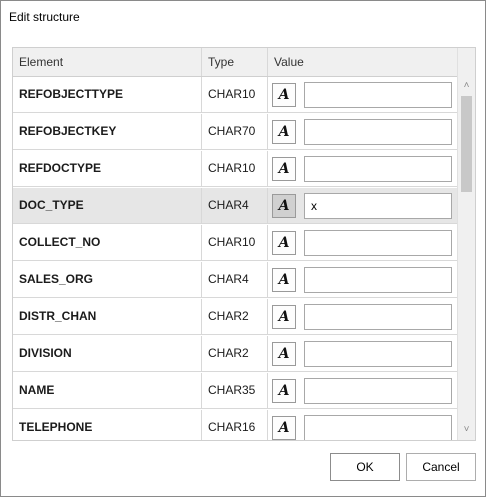  Describe the element at coordinates (362, 62) in the screenshot. I see `column-header-value: Value` at that location.